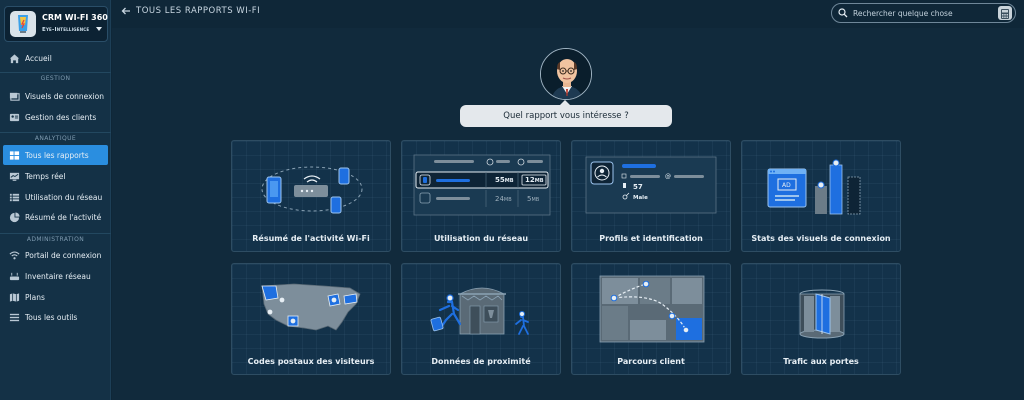  Describe the element at coordinates (56, 24) in the screenshot. I see `app-switcher: CRM WI-FI 360 Eye-Intelligence` at that location.